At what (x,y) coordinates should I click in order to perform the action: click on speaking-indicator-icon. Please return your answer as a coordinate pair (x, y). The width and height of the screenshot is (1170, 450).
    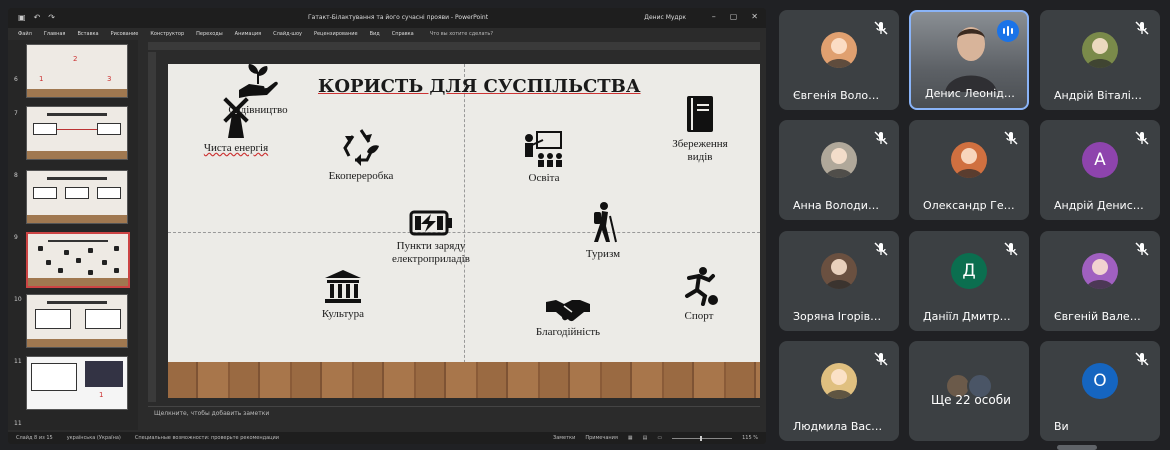
    Looking at the image, I should click on (1008, 31).